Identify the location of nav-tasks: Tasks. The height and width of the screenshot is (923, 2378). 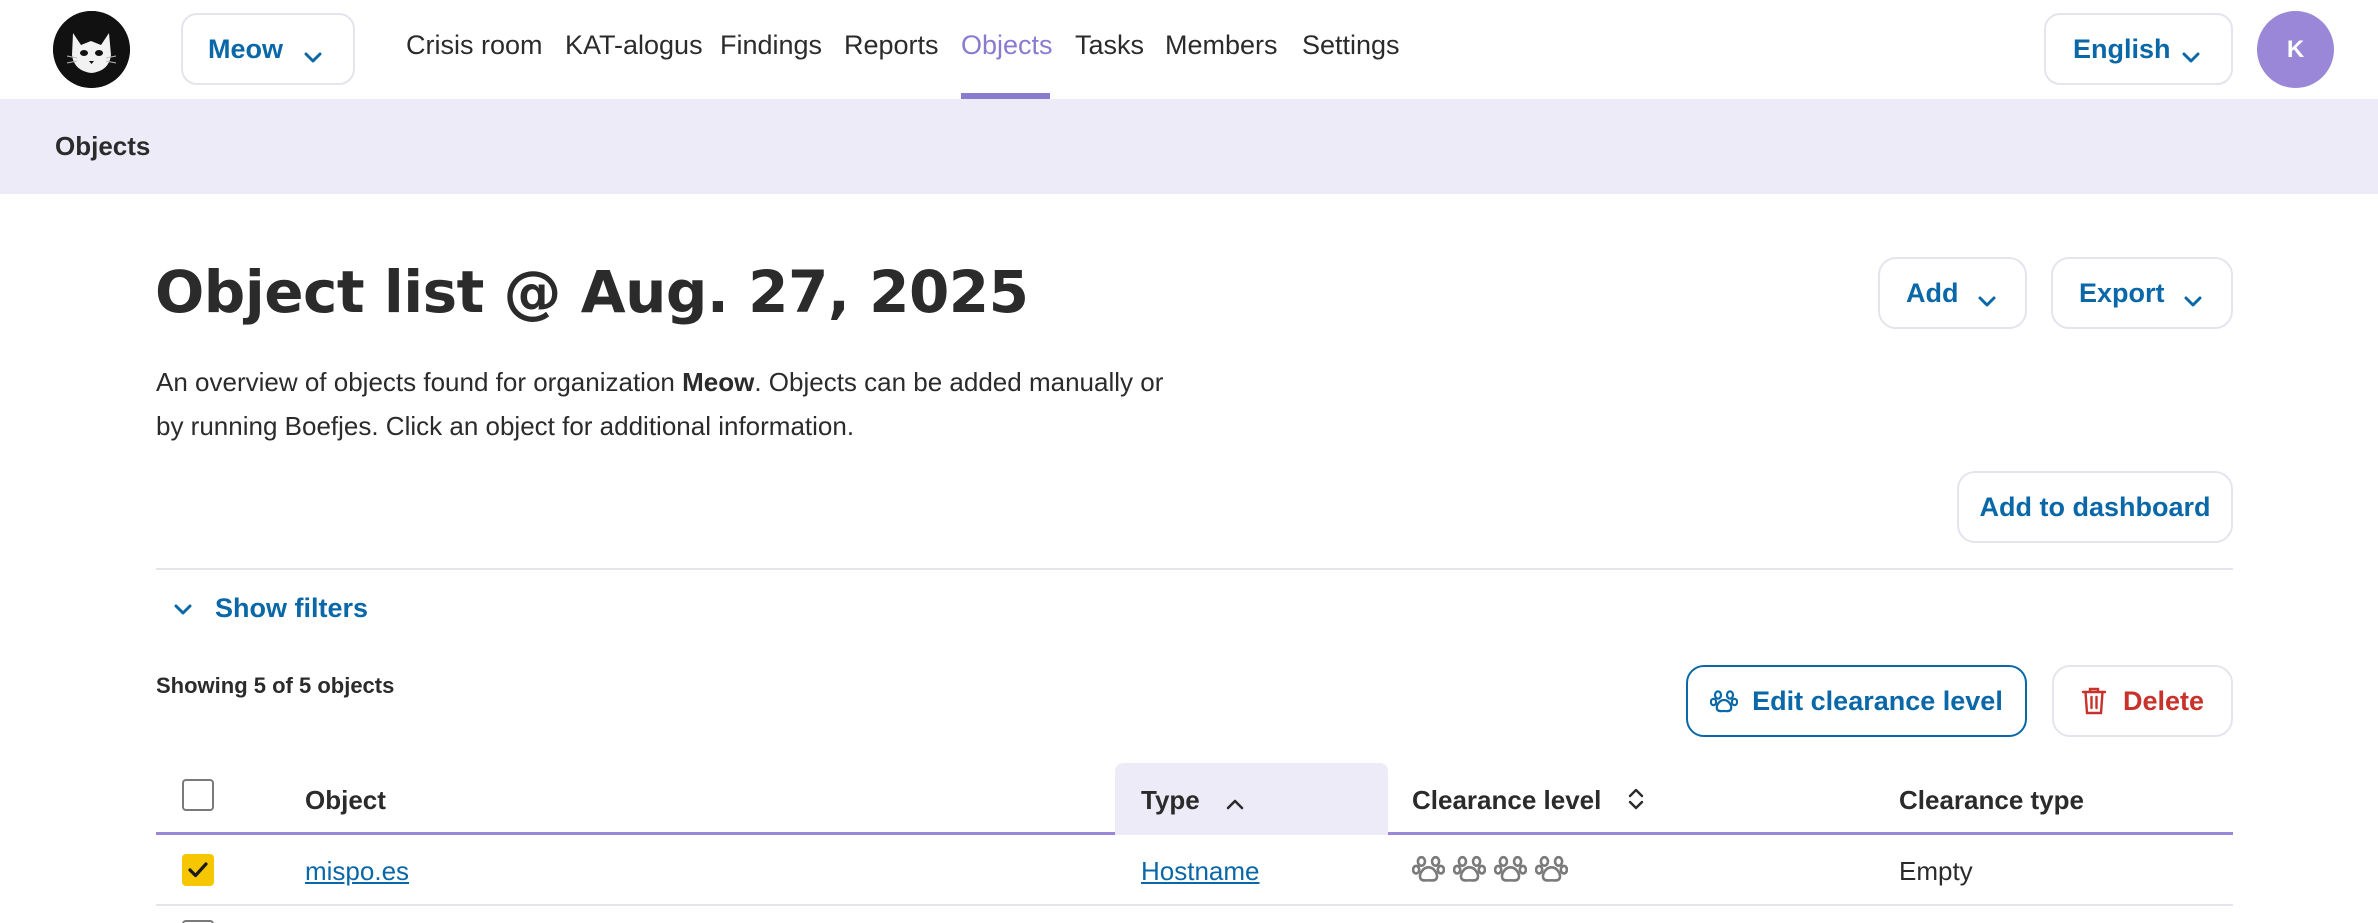
(1109, 45).